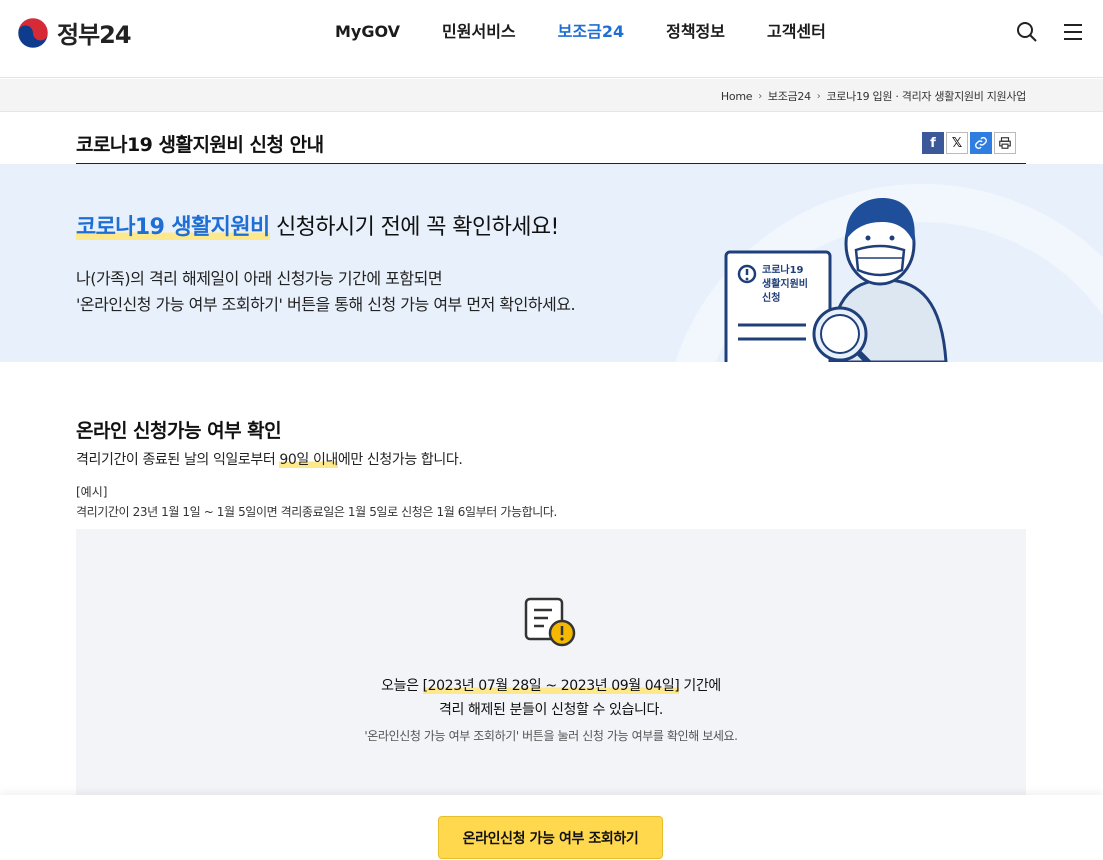 The image size is (1103, 860). I want to click on main-nav: MyGOV 민원서비스 보조금24 정책정보 고객센터, so click(601, 32).